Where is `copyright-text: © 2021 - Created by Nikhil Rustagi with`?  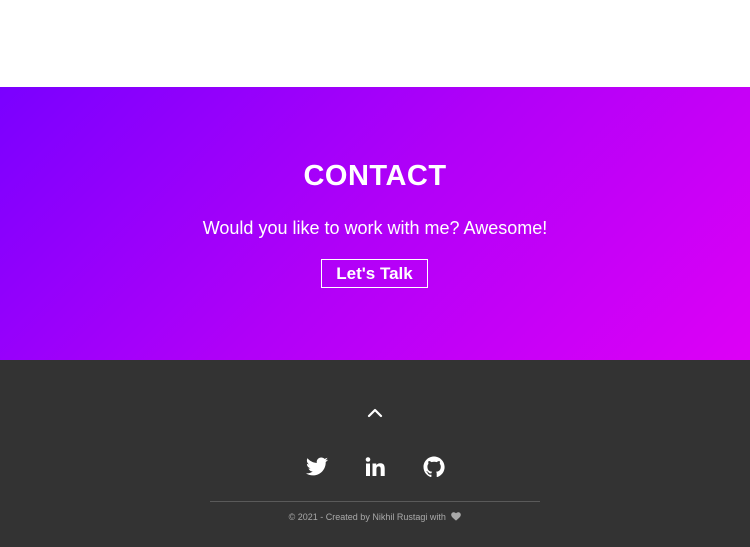
copyright-text: © 2021 - Created by Nikhil Rustagi with is located at coordinates (375, 517).